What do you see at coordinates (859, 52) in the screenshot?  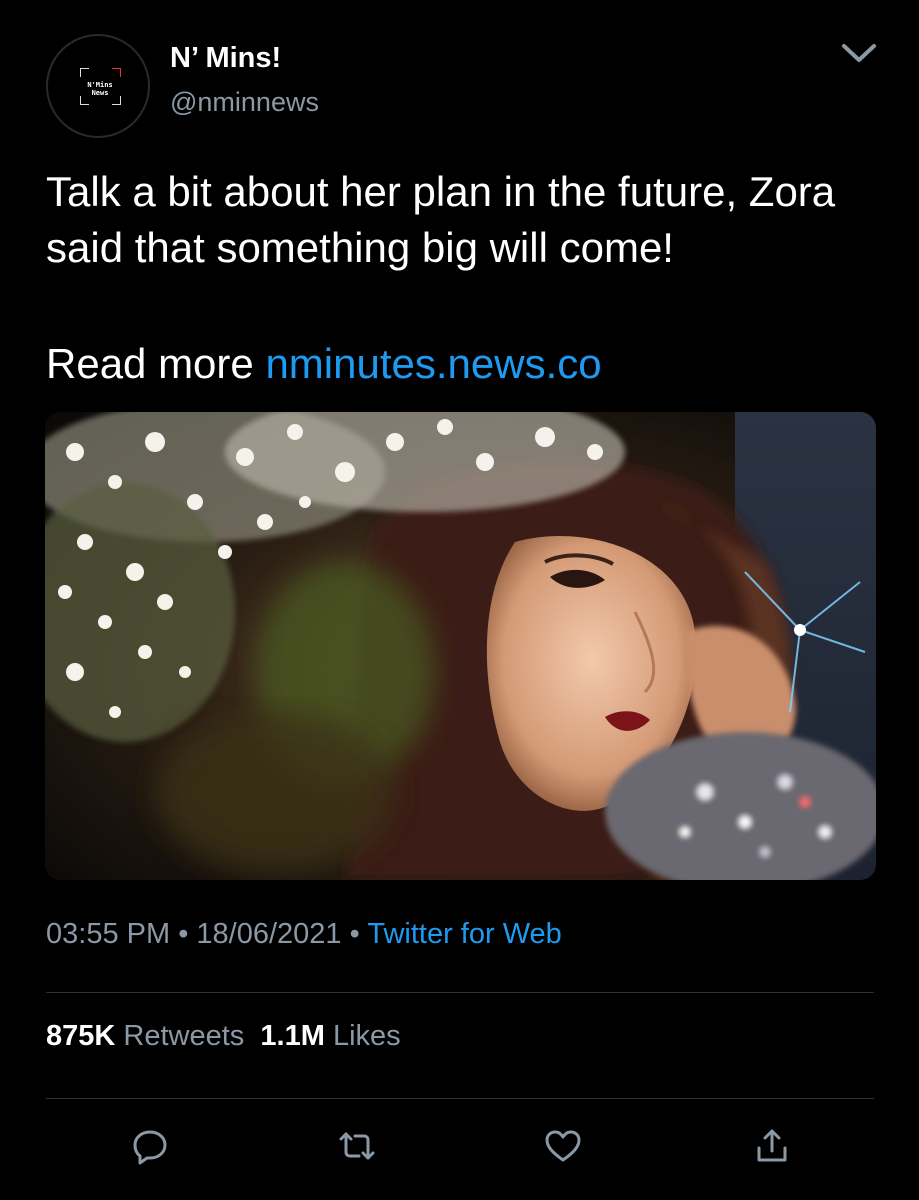 I see `chevron-down-icon` at bounding box center [859, 52].